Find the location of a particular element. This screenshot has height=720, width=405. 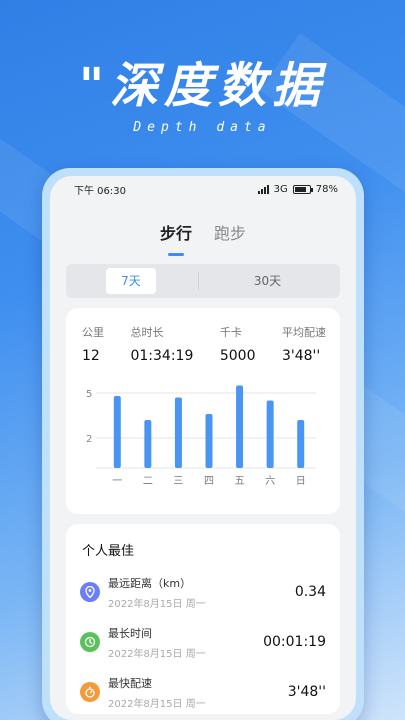

clock-icon is located at coordinates (90, 642).